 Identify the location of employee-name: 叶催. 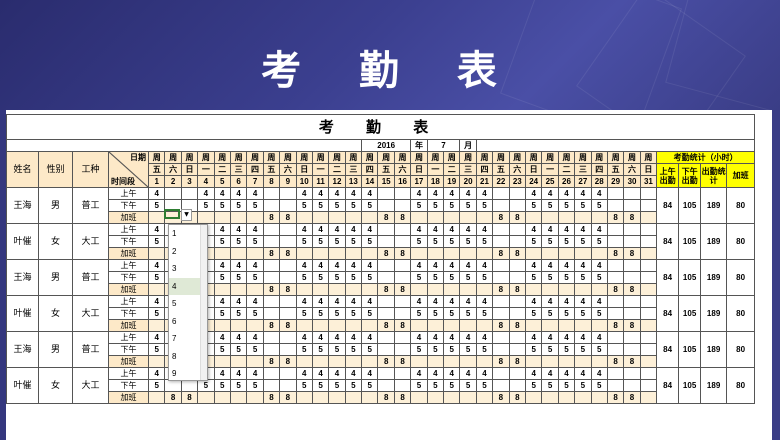
(22, 241).